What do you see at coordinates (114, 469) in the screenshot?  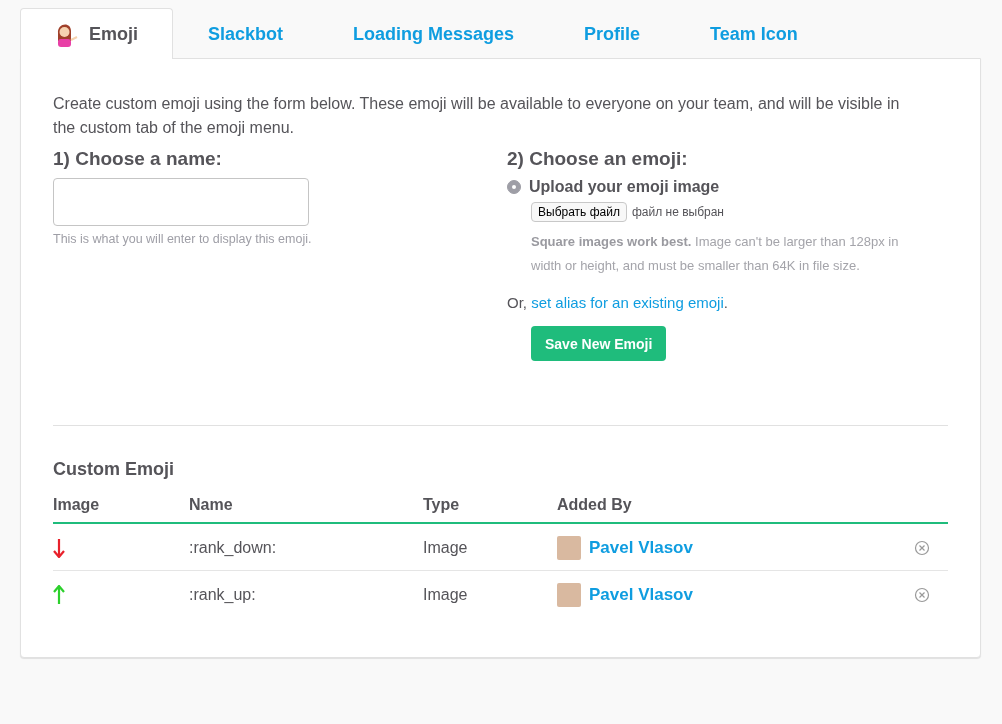 I see `table-title: Custom Emoji` at bounding box center [114, 469].